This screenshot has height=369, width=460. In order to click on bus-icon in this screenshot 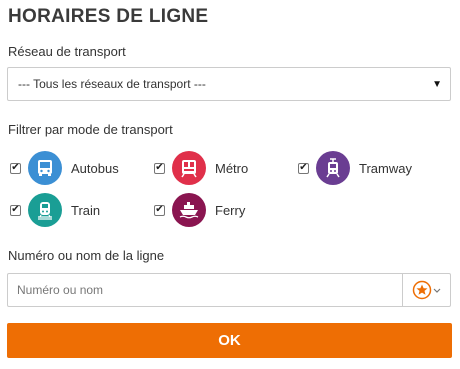, I will do `click(45, 168)`.